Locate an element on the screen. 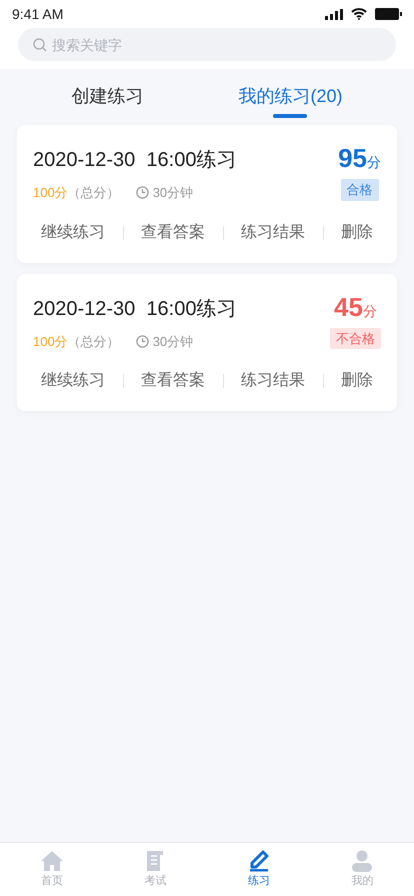 The height and width of the screenshot is (896, 414). result-tag: 合格 is located at coordinates (359, 189).